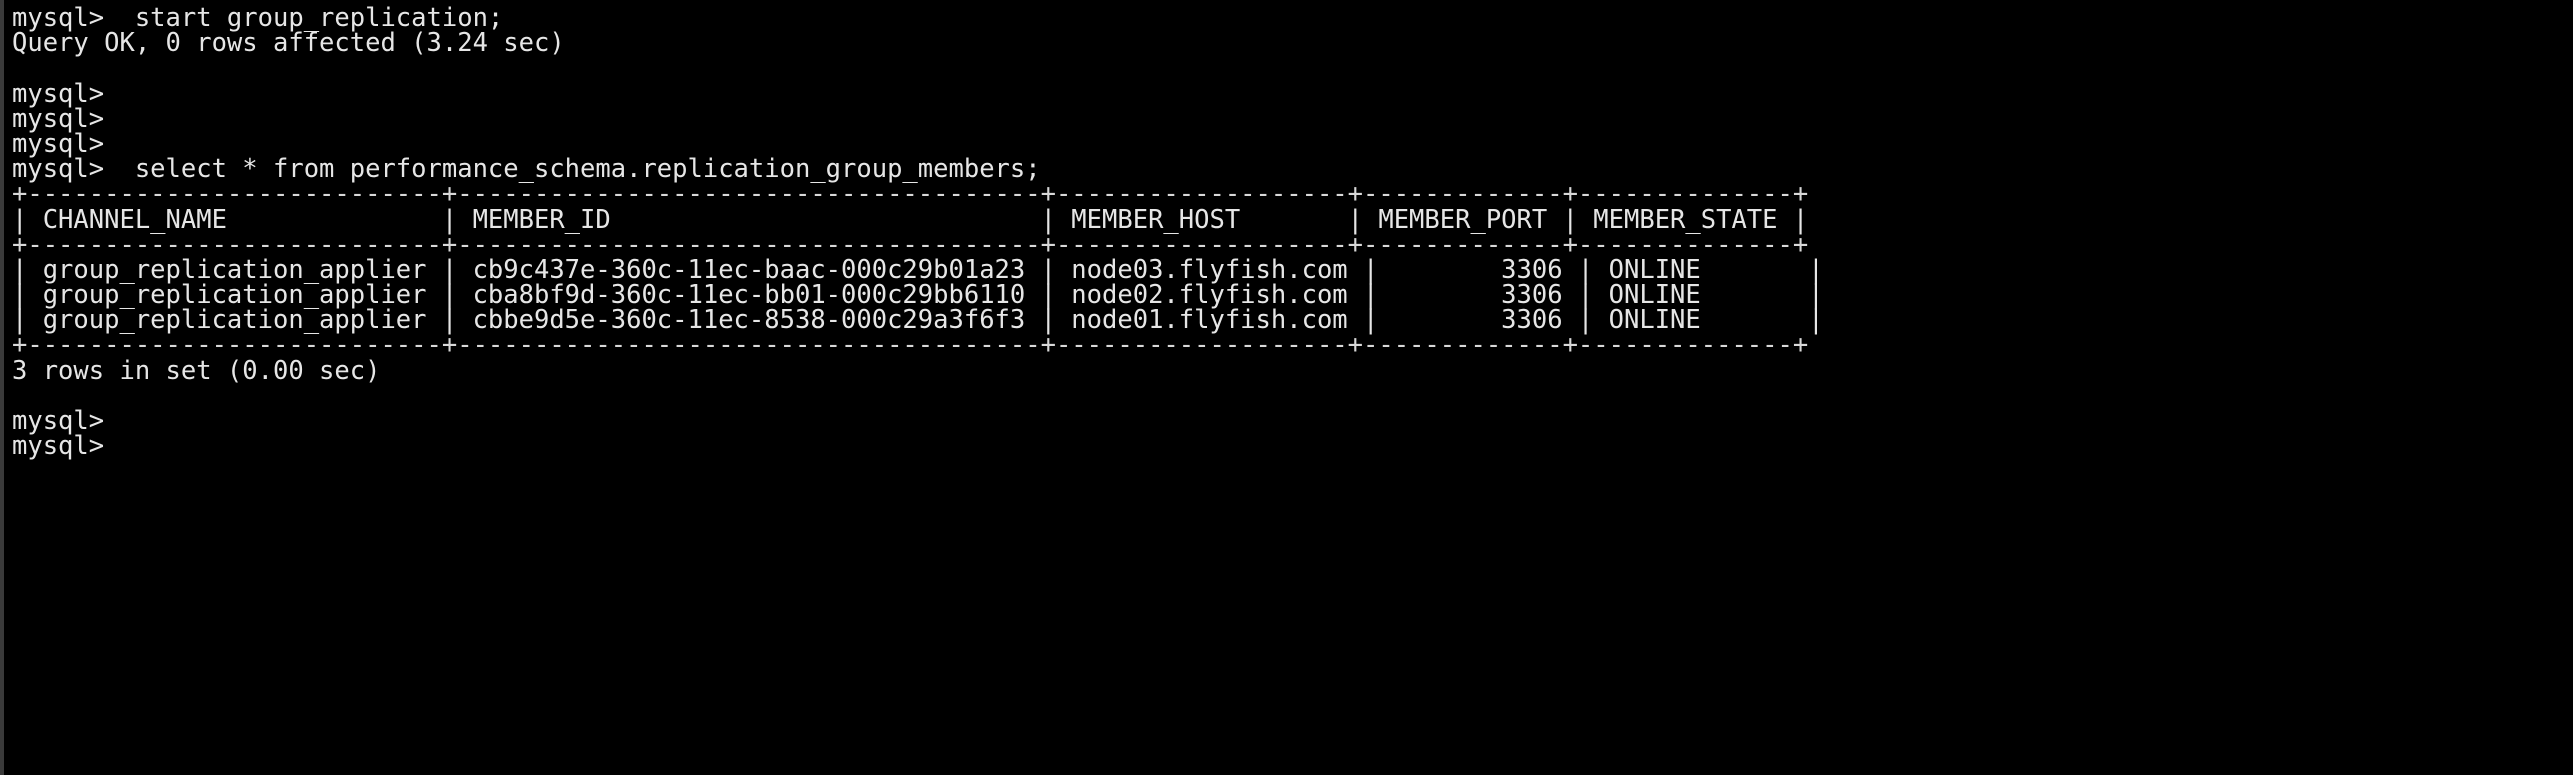 Image resolution: width=2573 pixels, height=775 pixels. I want to click on row-count-status: 3 rows in set (0.00 sec), so click(196, 370).